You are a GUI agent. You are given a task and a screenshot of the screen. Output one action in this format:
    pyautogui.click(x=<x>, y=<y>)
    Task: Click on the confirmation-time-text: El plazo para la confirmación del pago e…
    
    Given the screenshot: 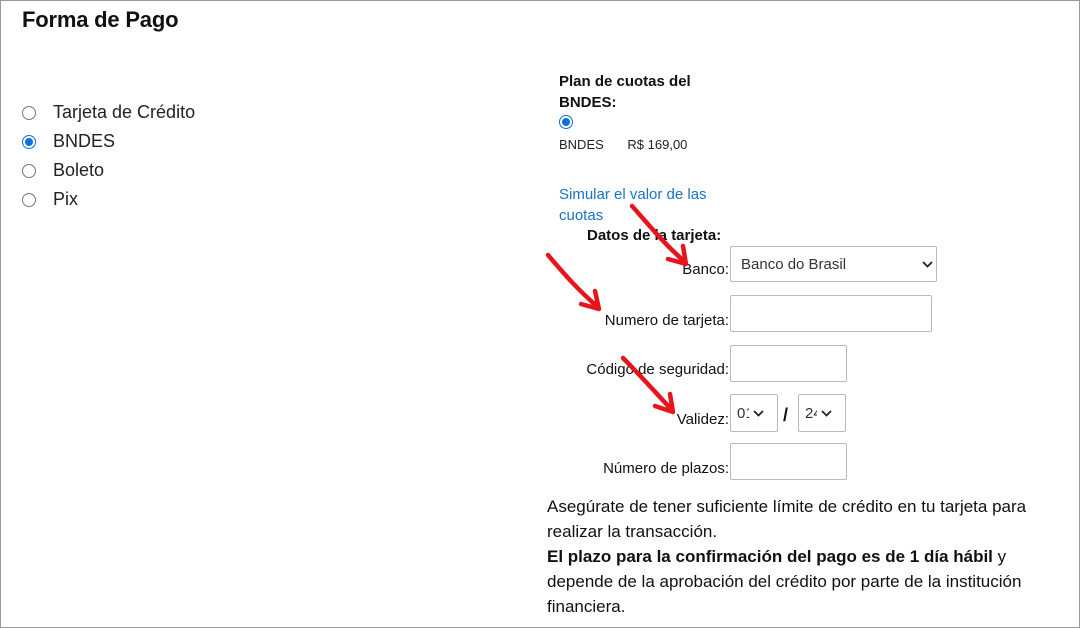 What is the action you would take?
    pyautogui.click(x=770, y=556)
    